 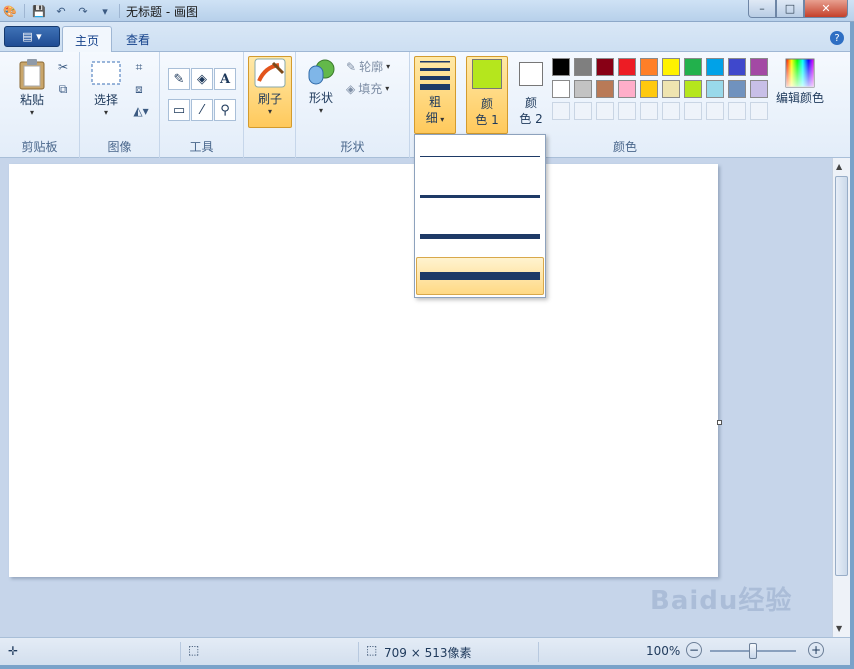 I want to click on qat-separator, so click(x=119, y=11).